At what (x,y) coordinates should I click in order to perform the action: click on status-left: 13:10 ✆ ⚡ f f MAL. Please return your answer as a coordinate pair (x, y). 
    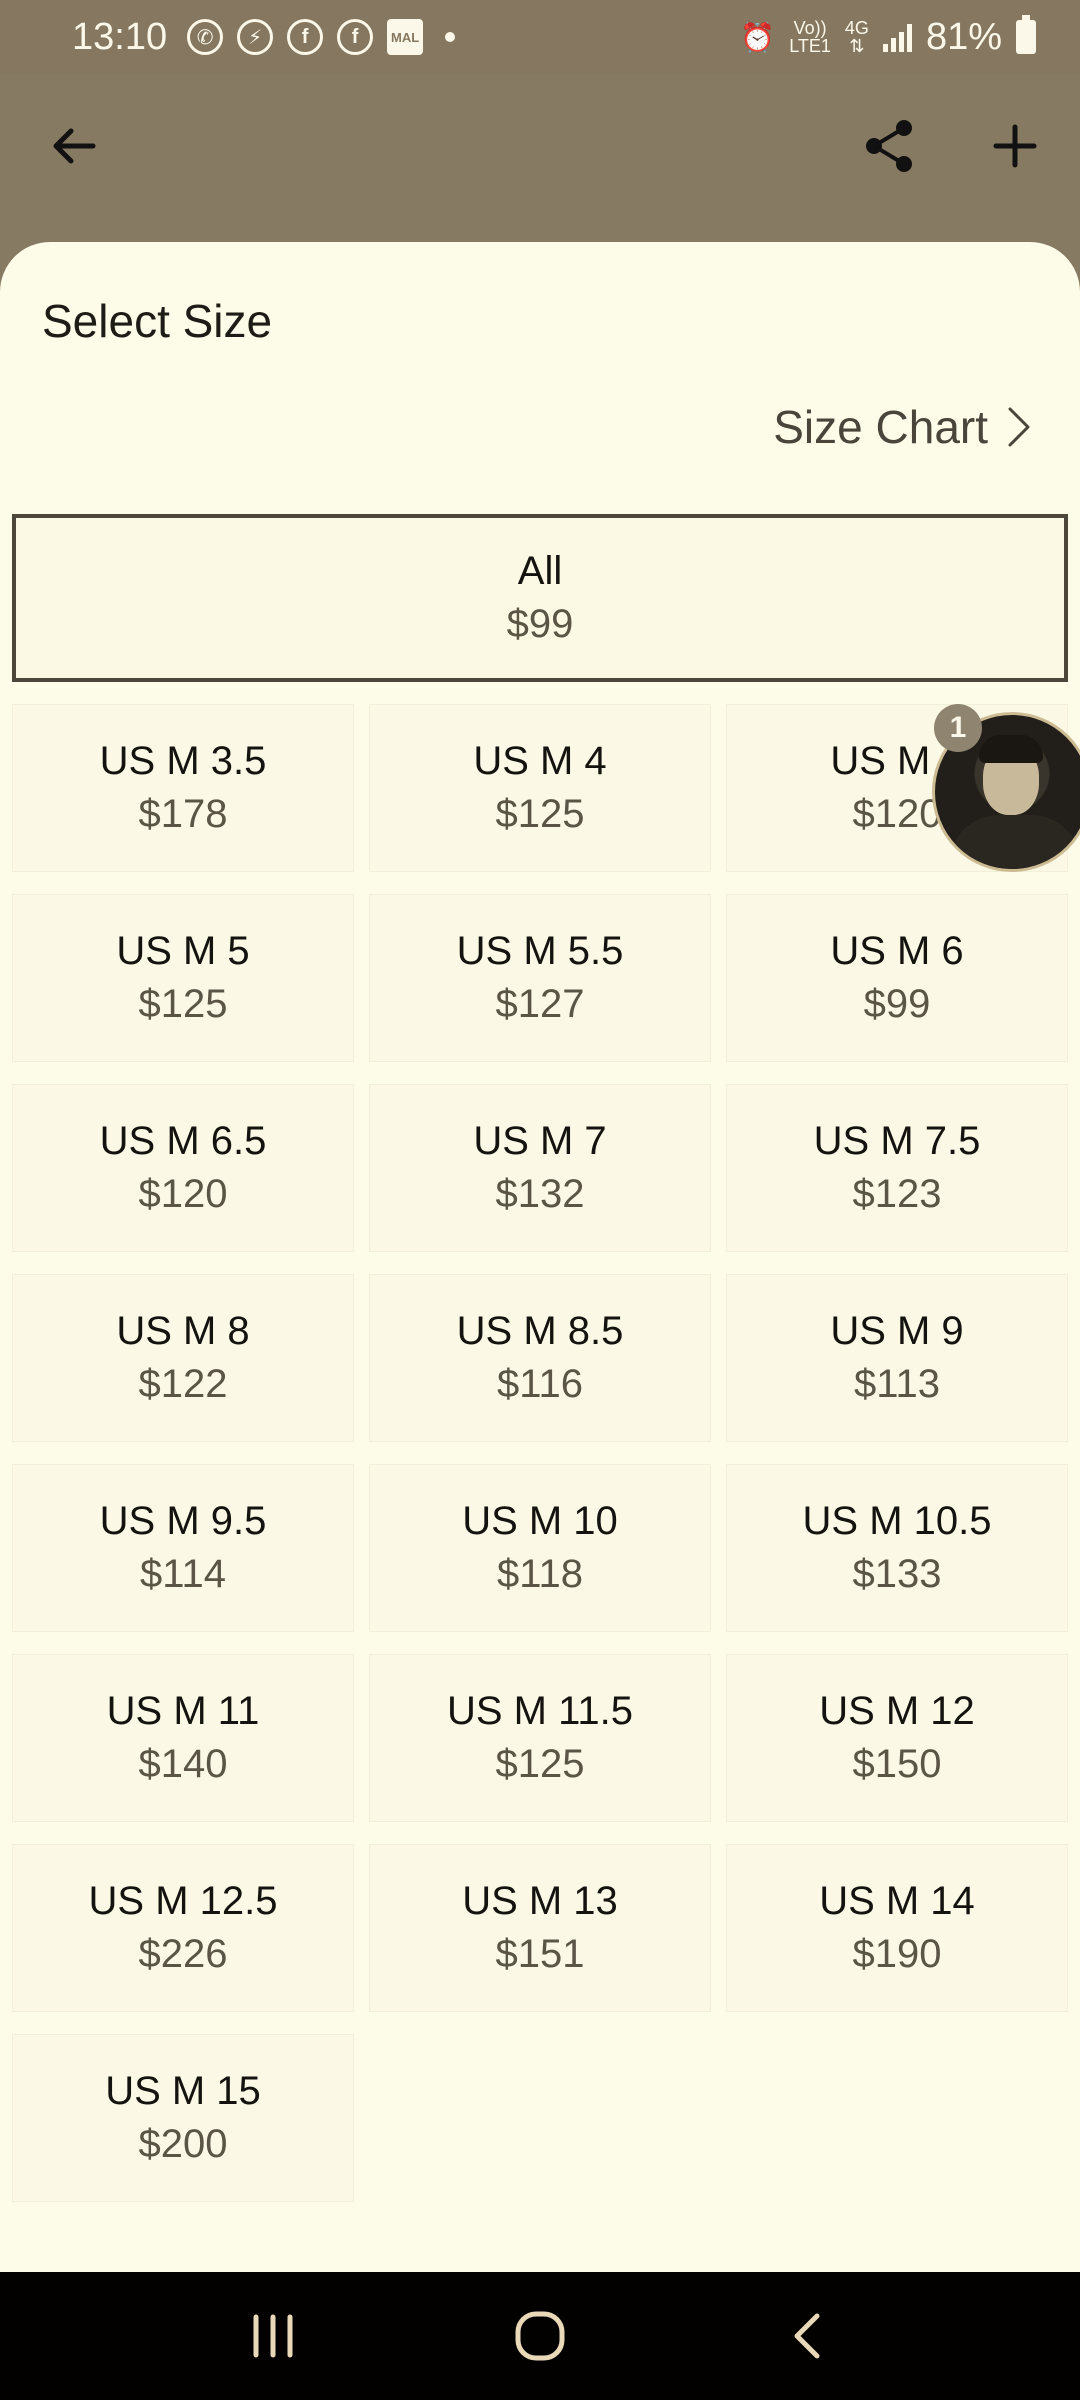
    Looking at the image, I should click on (264, 37).